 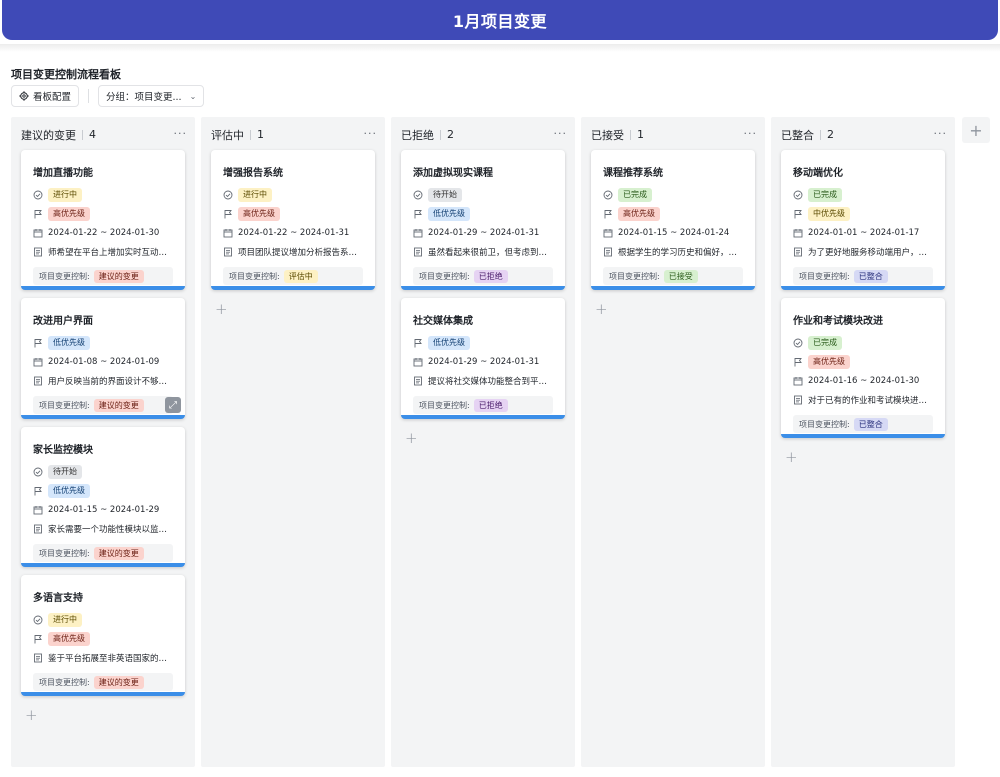 What do you see at coordinates (500, 21) in the screenshot?
I see `page-title: 1月项目变更` at bounding box center [500, 21].